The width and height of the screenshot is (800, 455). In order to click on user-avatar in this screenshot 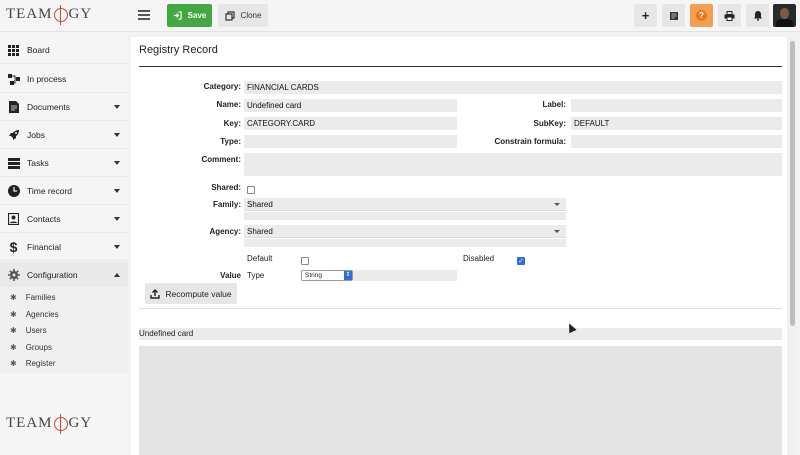, I will do `click(784, 15)`.